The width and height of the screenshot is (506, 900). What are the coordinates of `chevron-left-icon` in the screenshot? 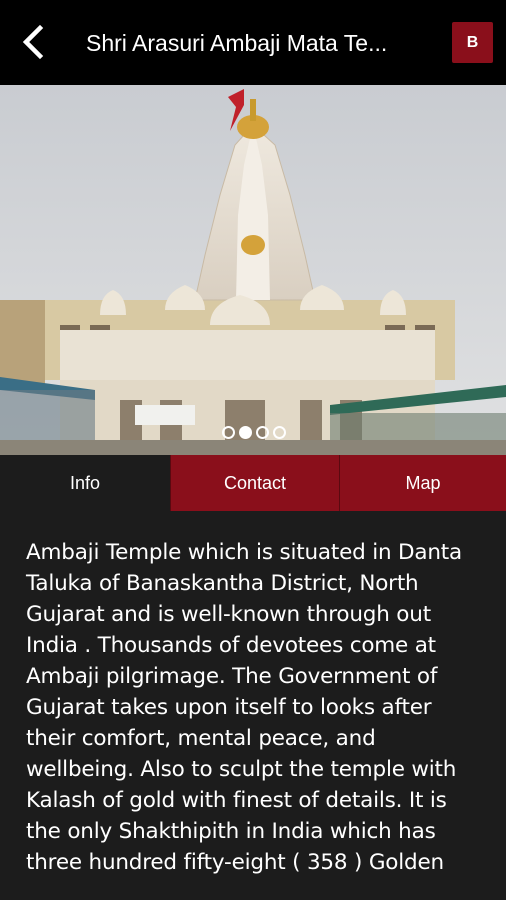 It's located at (33, 42).